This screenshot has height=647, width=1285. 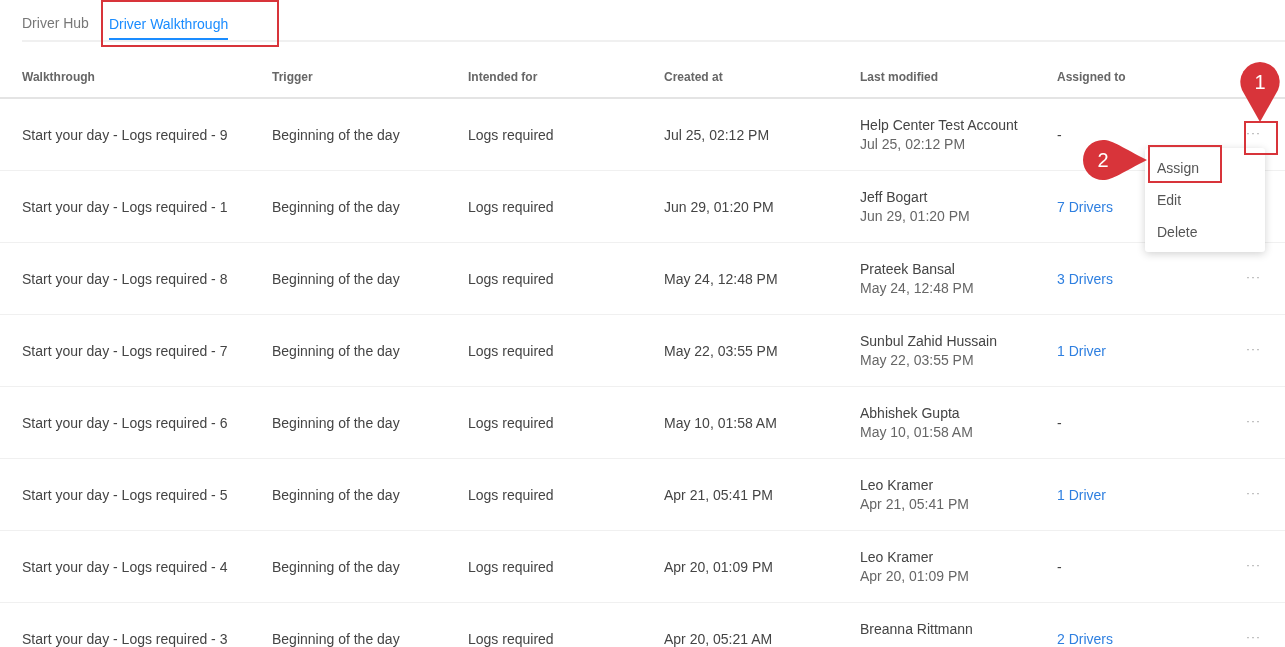 I want to click on drivers-link: 3 Drivers, so click(x=1085, y=278).